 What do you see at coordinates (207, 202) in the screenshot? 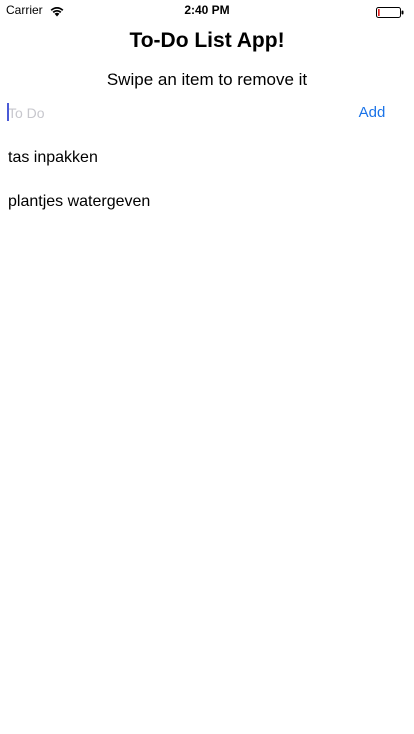
I see `todo-item: plantjes watergeven` at bounding box center [207, 202].